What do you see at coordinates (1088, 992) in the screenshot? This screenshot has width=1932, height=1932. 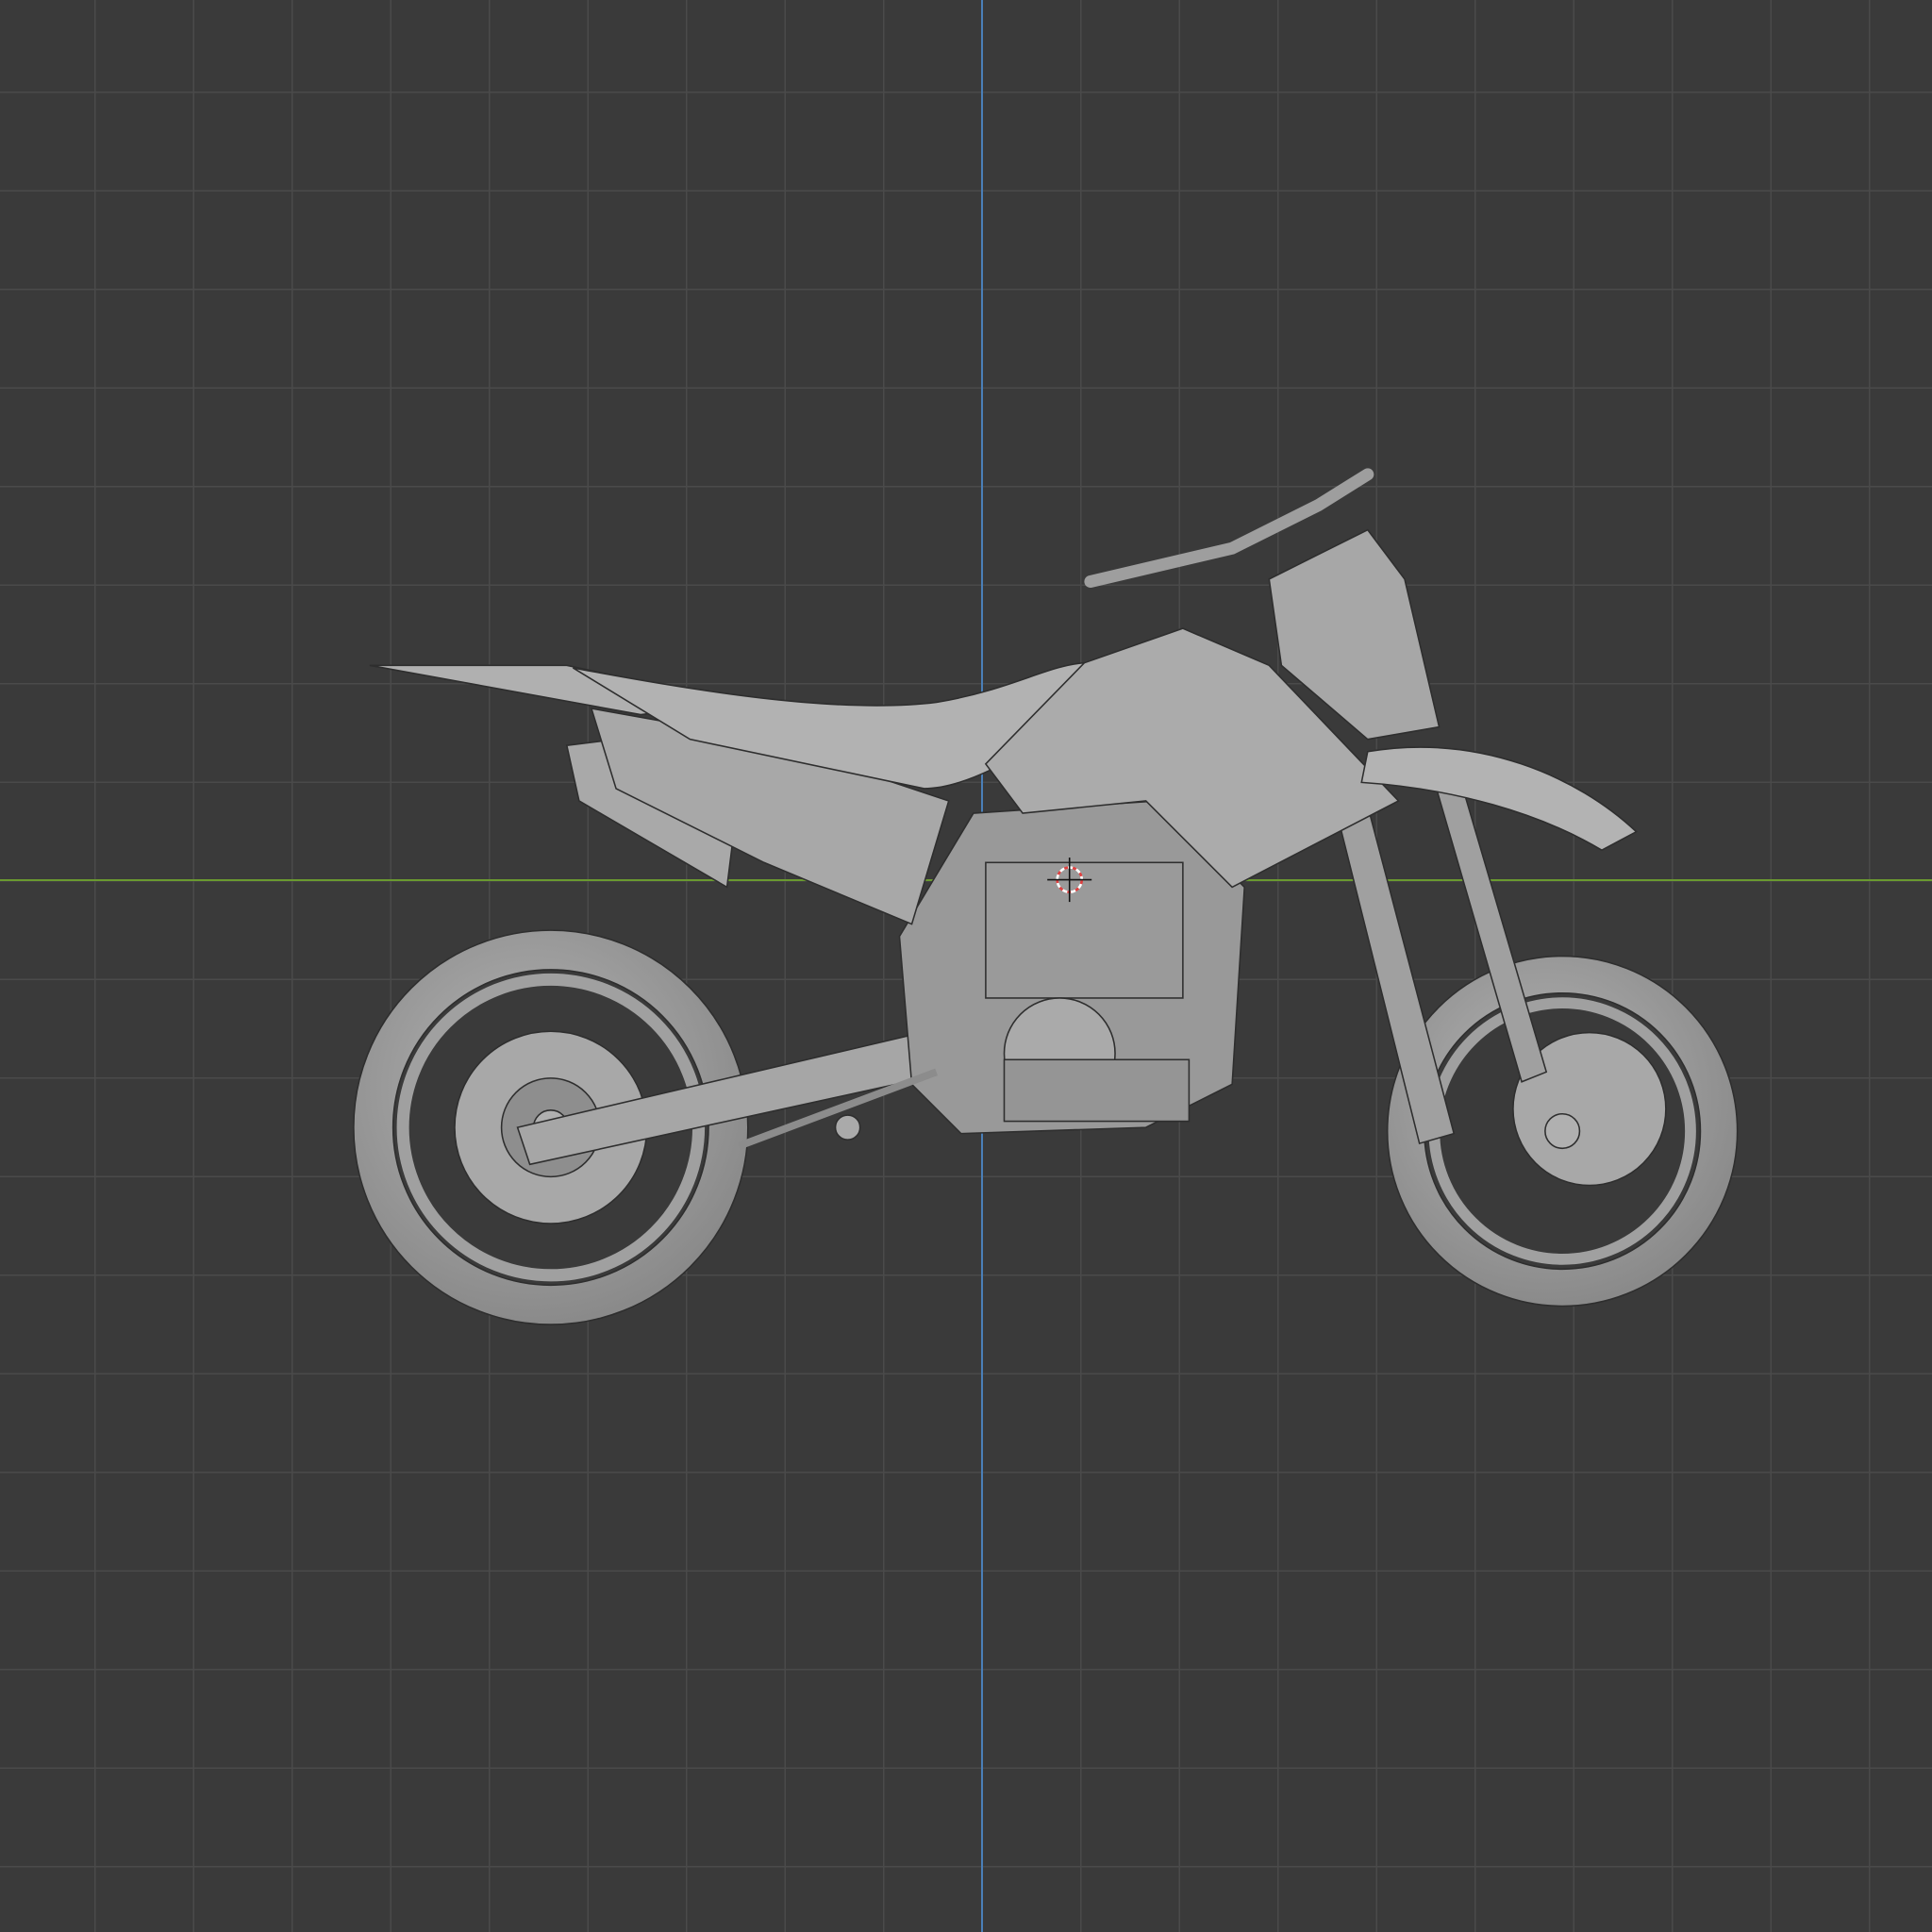 I see `engine` at bounding box center [1088, 992].